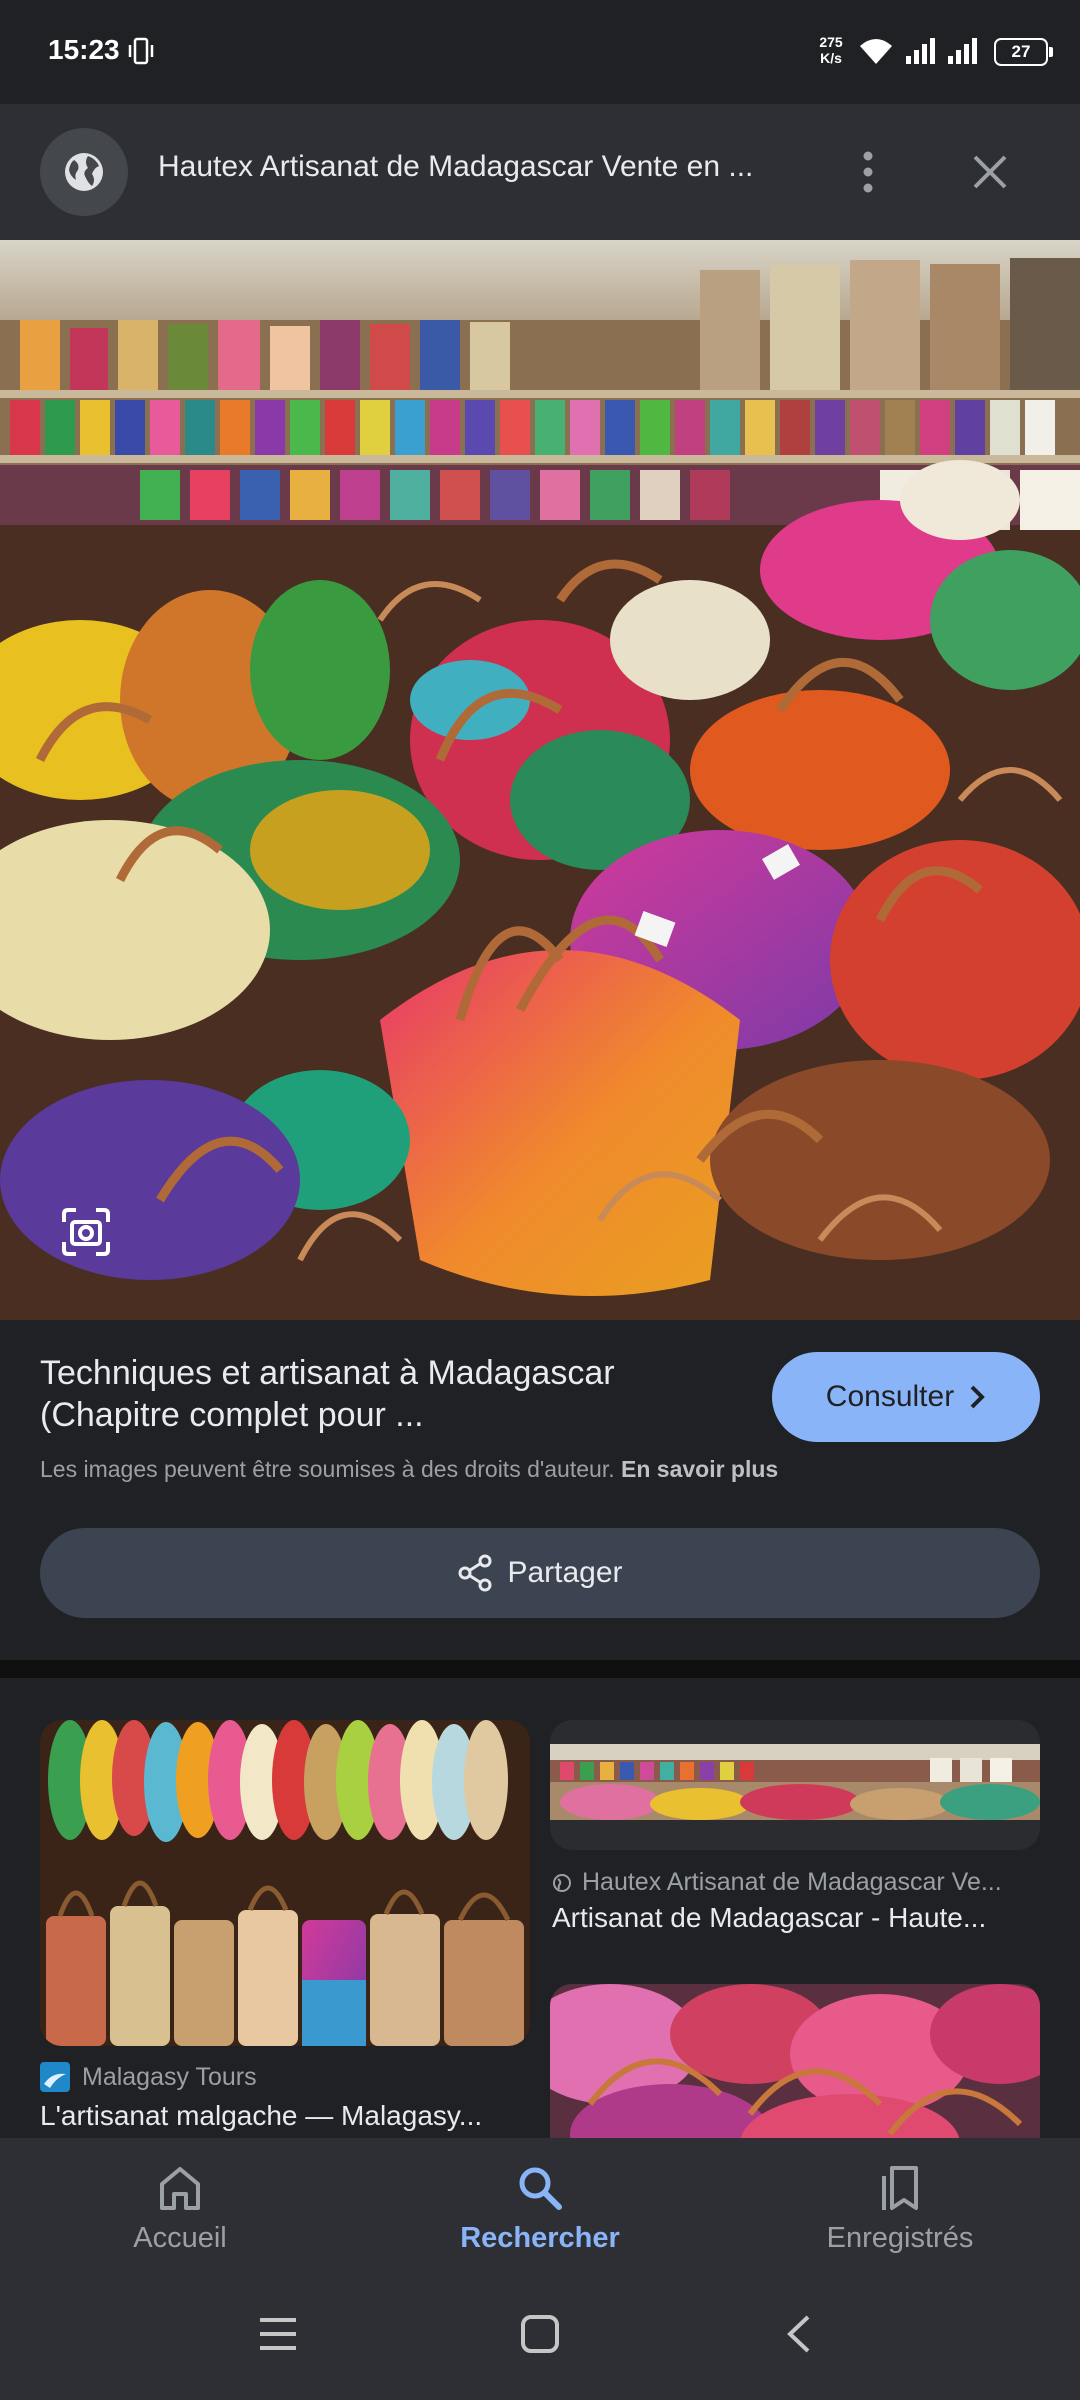 Image resolution: width=1080 pixels, height=2400 pixels. Describe the element at coordinates (180, 2188) in the screenshot. I see `home-icon` at that location.